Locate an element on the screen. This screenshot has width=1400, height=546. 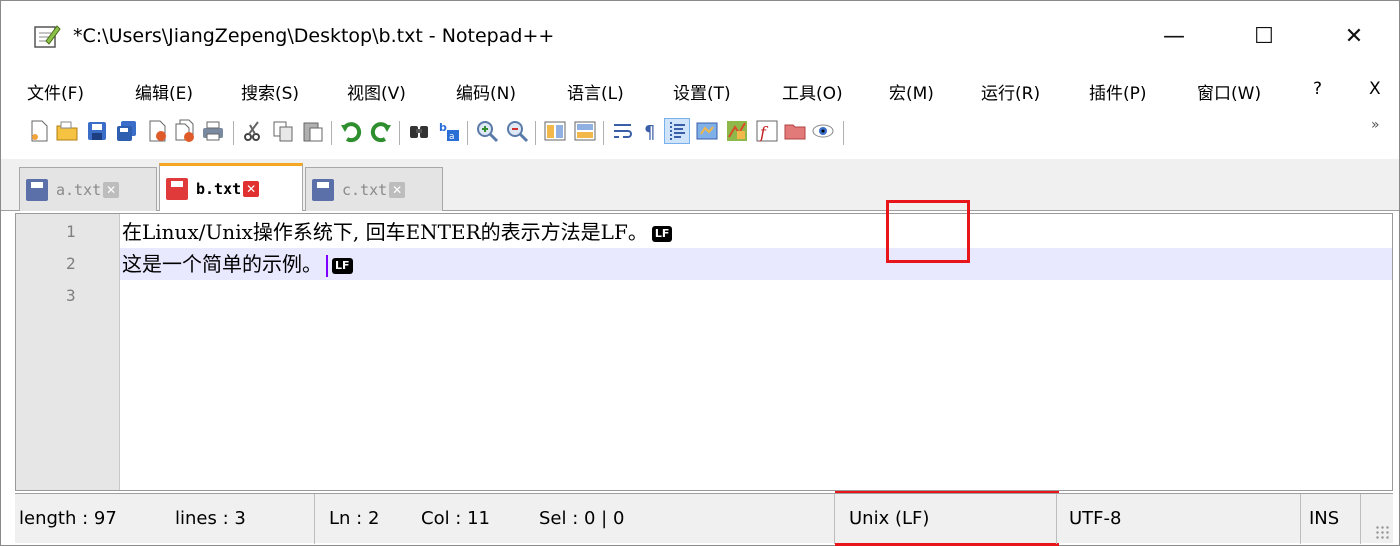
redo-icon is located at coordinates (381, 131).